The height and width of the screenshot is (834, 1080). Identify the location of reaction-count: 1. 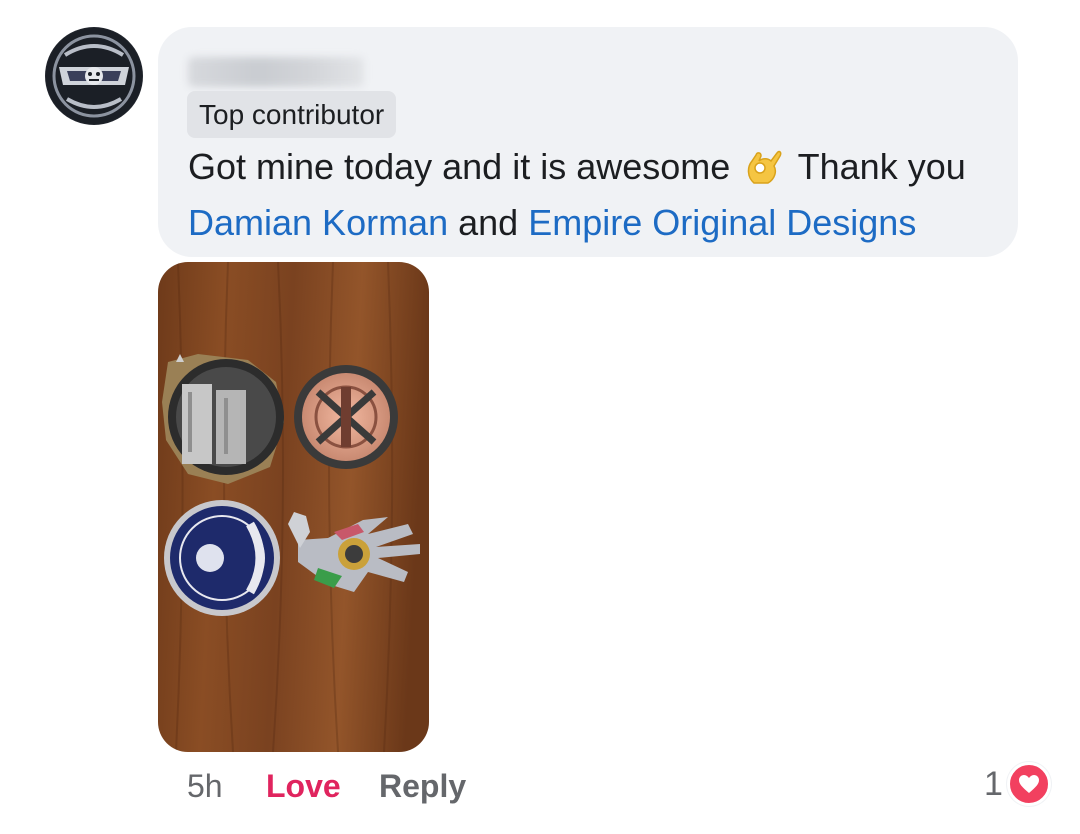
(993, 783).